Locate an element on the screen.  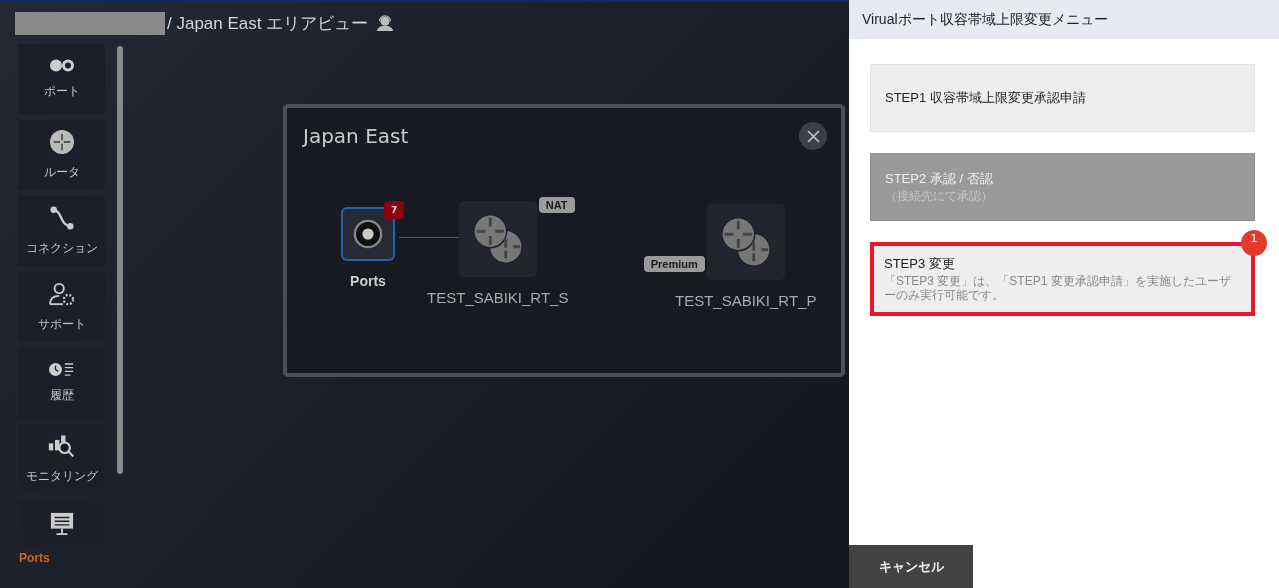
port-node is located at coordinates (368, 234).